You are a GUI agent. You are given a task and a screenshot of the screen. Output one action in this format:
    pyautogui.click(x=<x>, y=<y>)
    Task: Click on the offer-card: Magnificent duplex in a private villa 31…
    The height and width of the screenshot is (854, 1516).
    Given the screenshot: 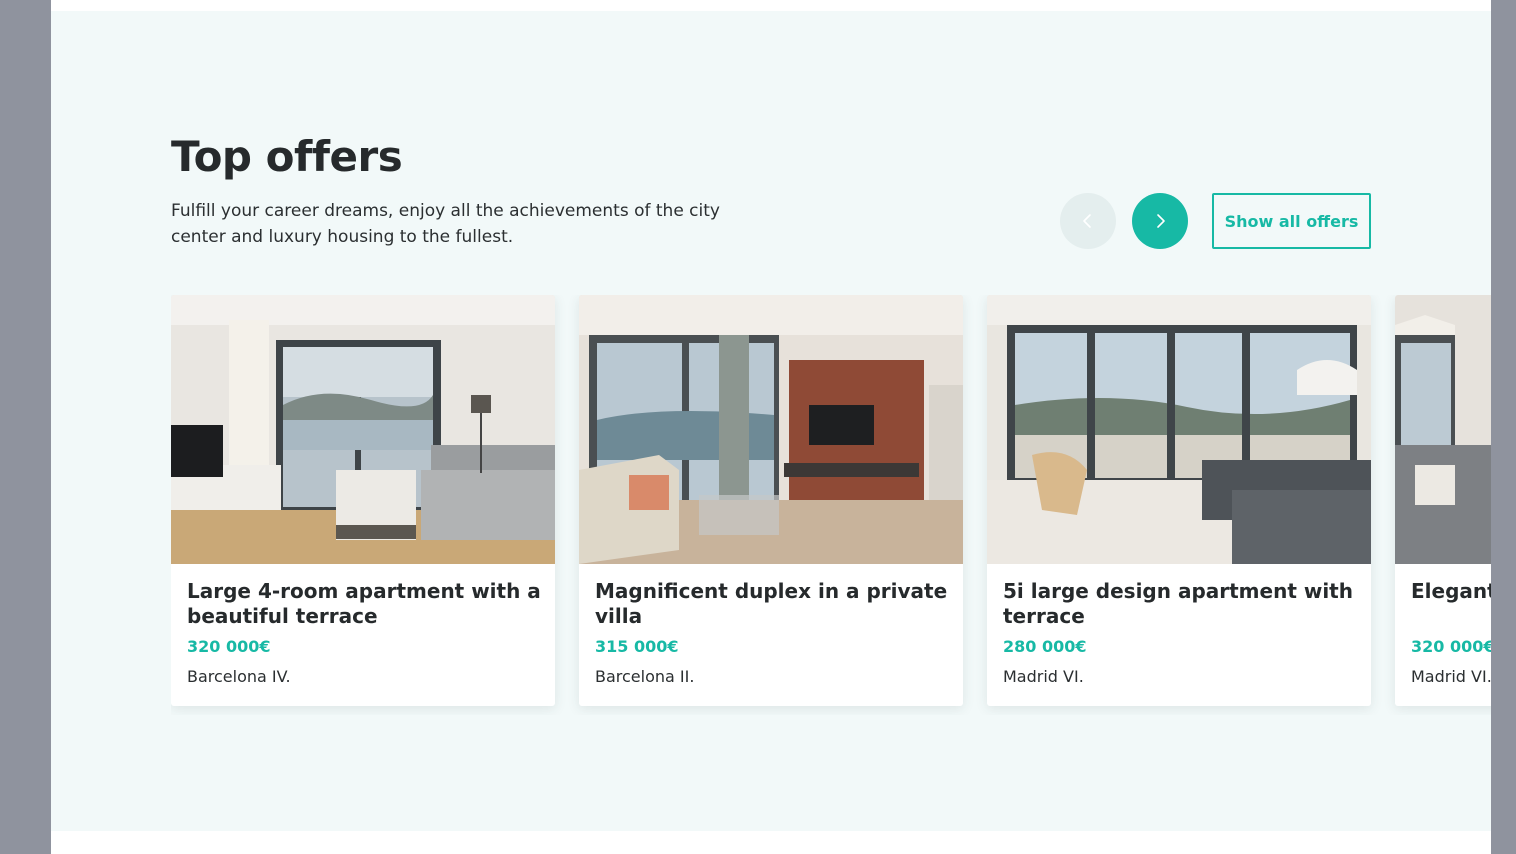 What is the action you would take?
    pyautogui.click(x=771, y=500)
    